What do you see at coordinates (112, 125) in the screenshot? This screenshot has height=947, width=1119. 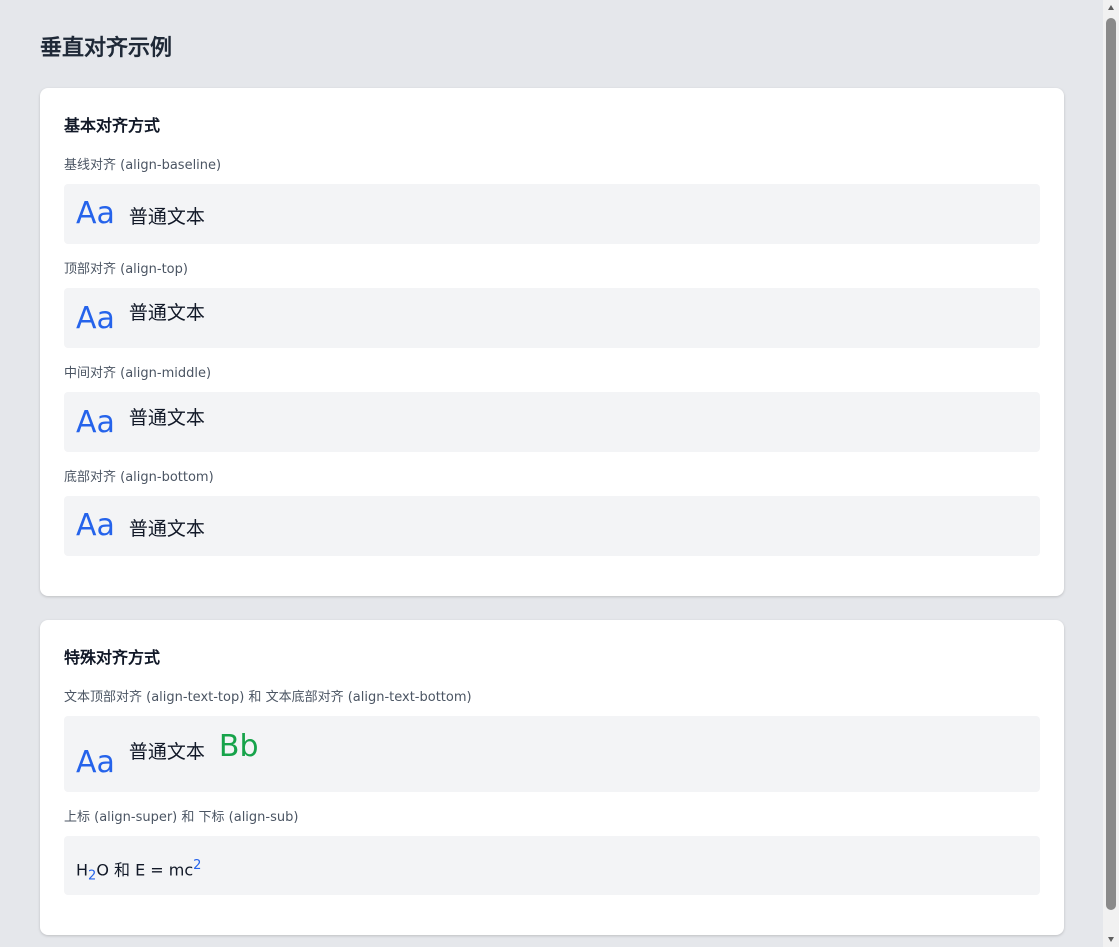 I see `basic-card-title: 基本对齐方式` at bounding box center [112, 125].